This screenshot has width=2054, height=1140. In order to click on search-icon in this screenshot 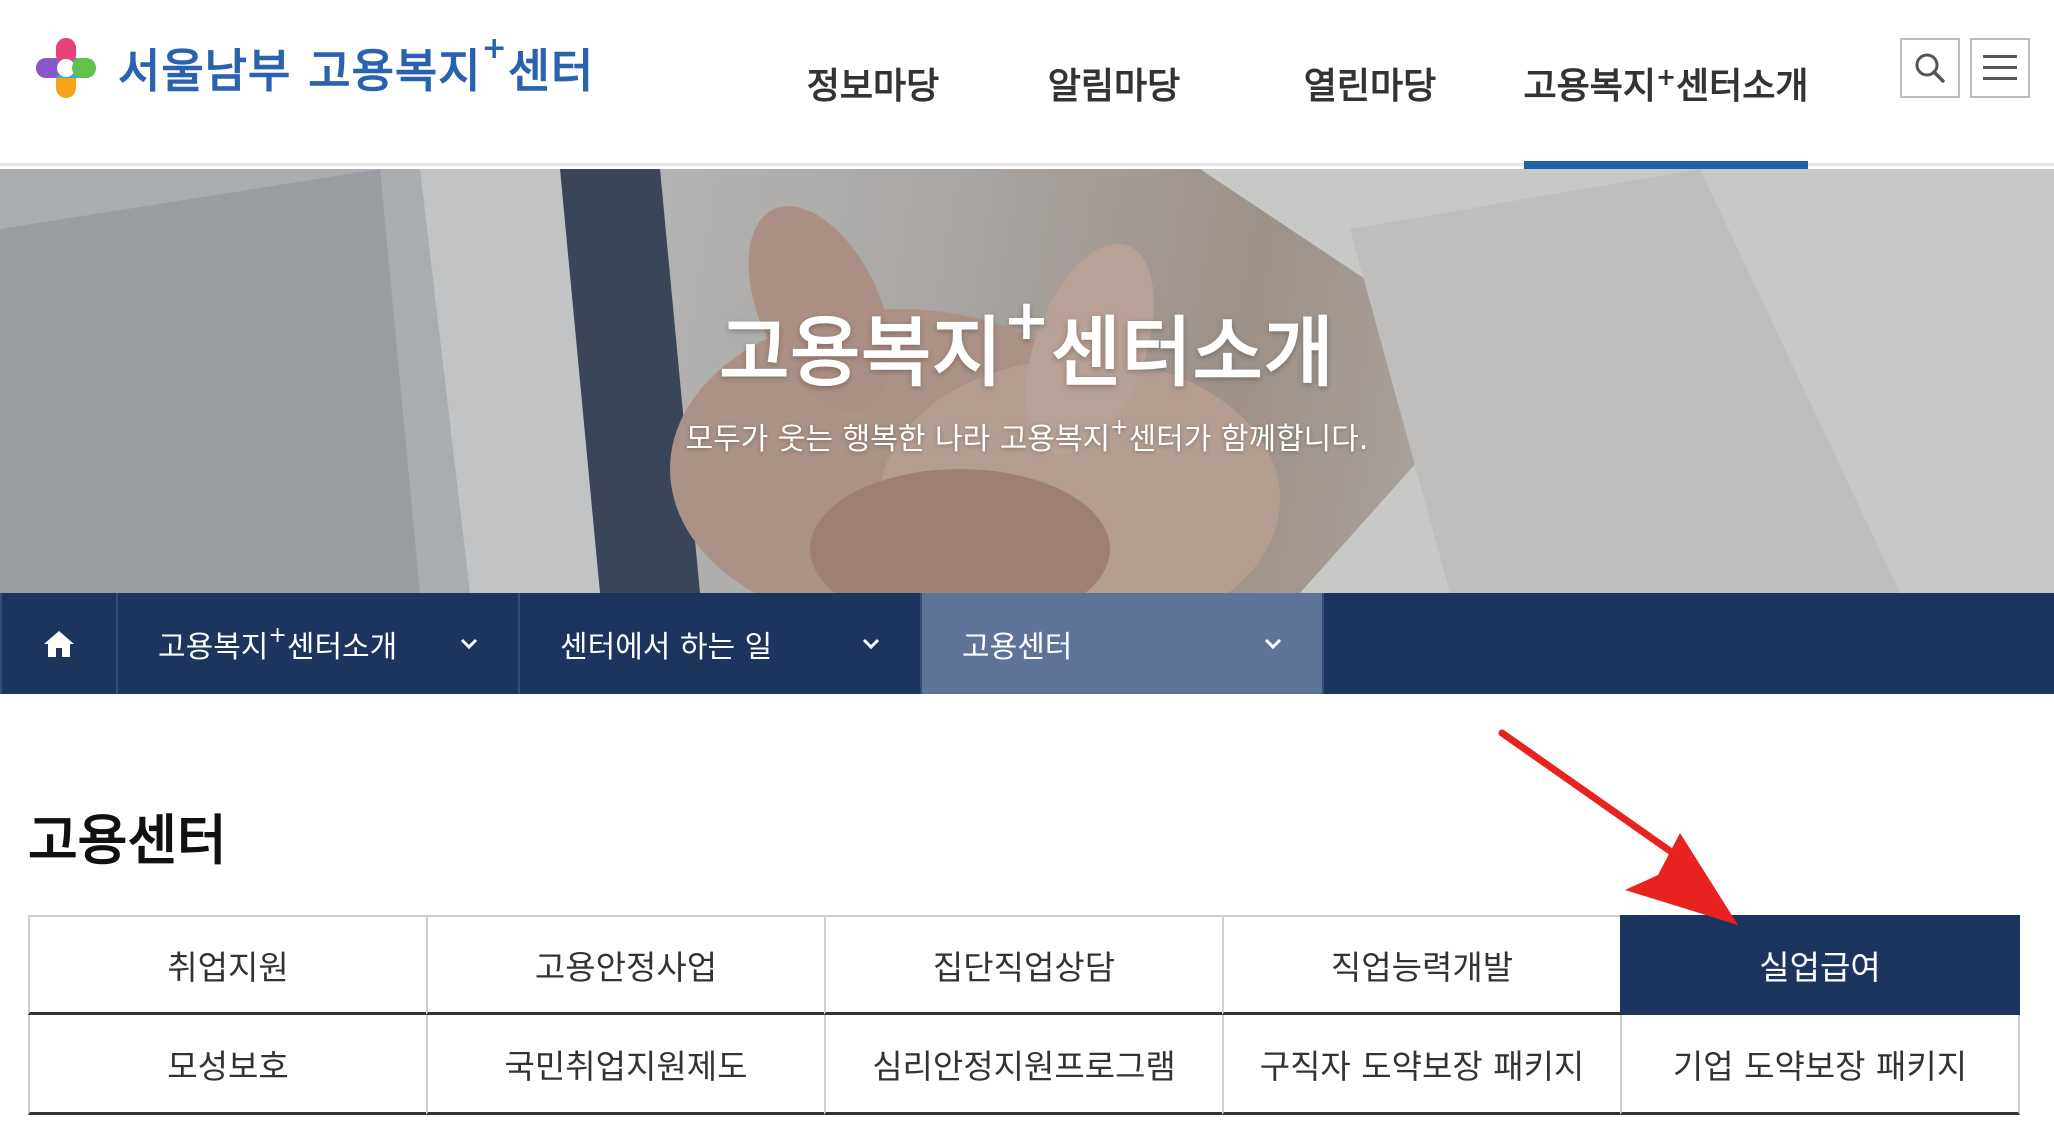, I will do `click(1930, 68)`.